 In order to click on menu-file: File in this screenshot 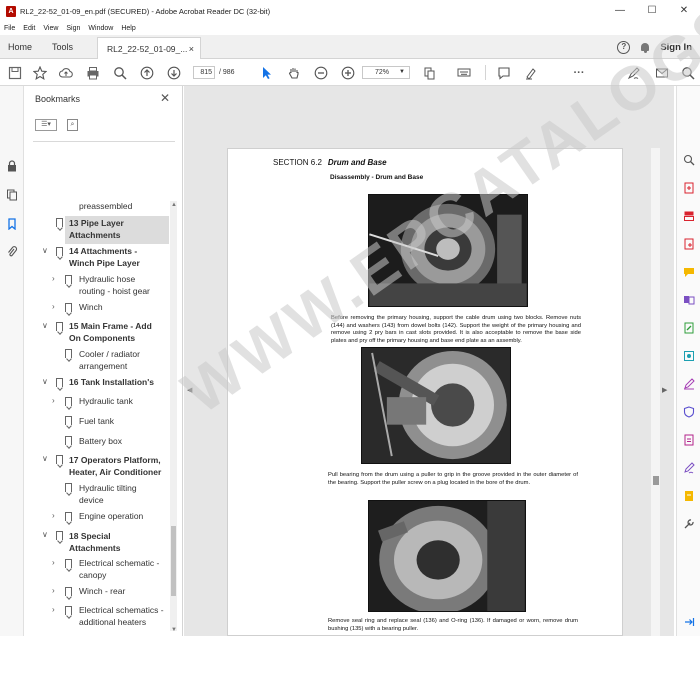, I will do `click(9, 28)`.